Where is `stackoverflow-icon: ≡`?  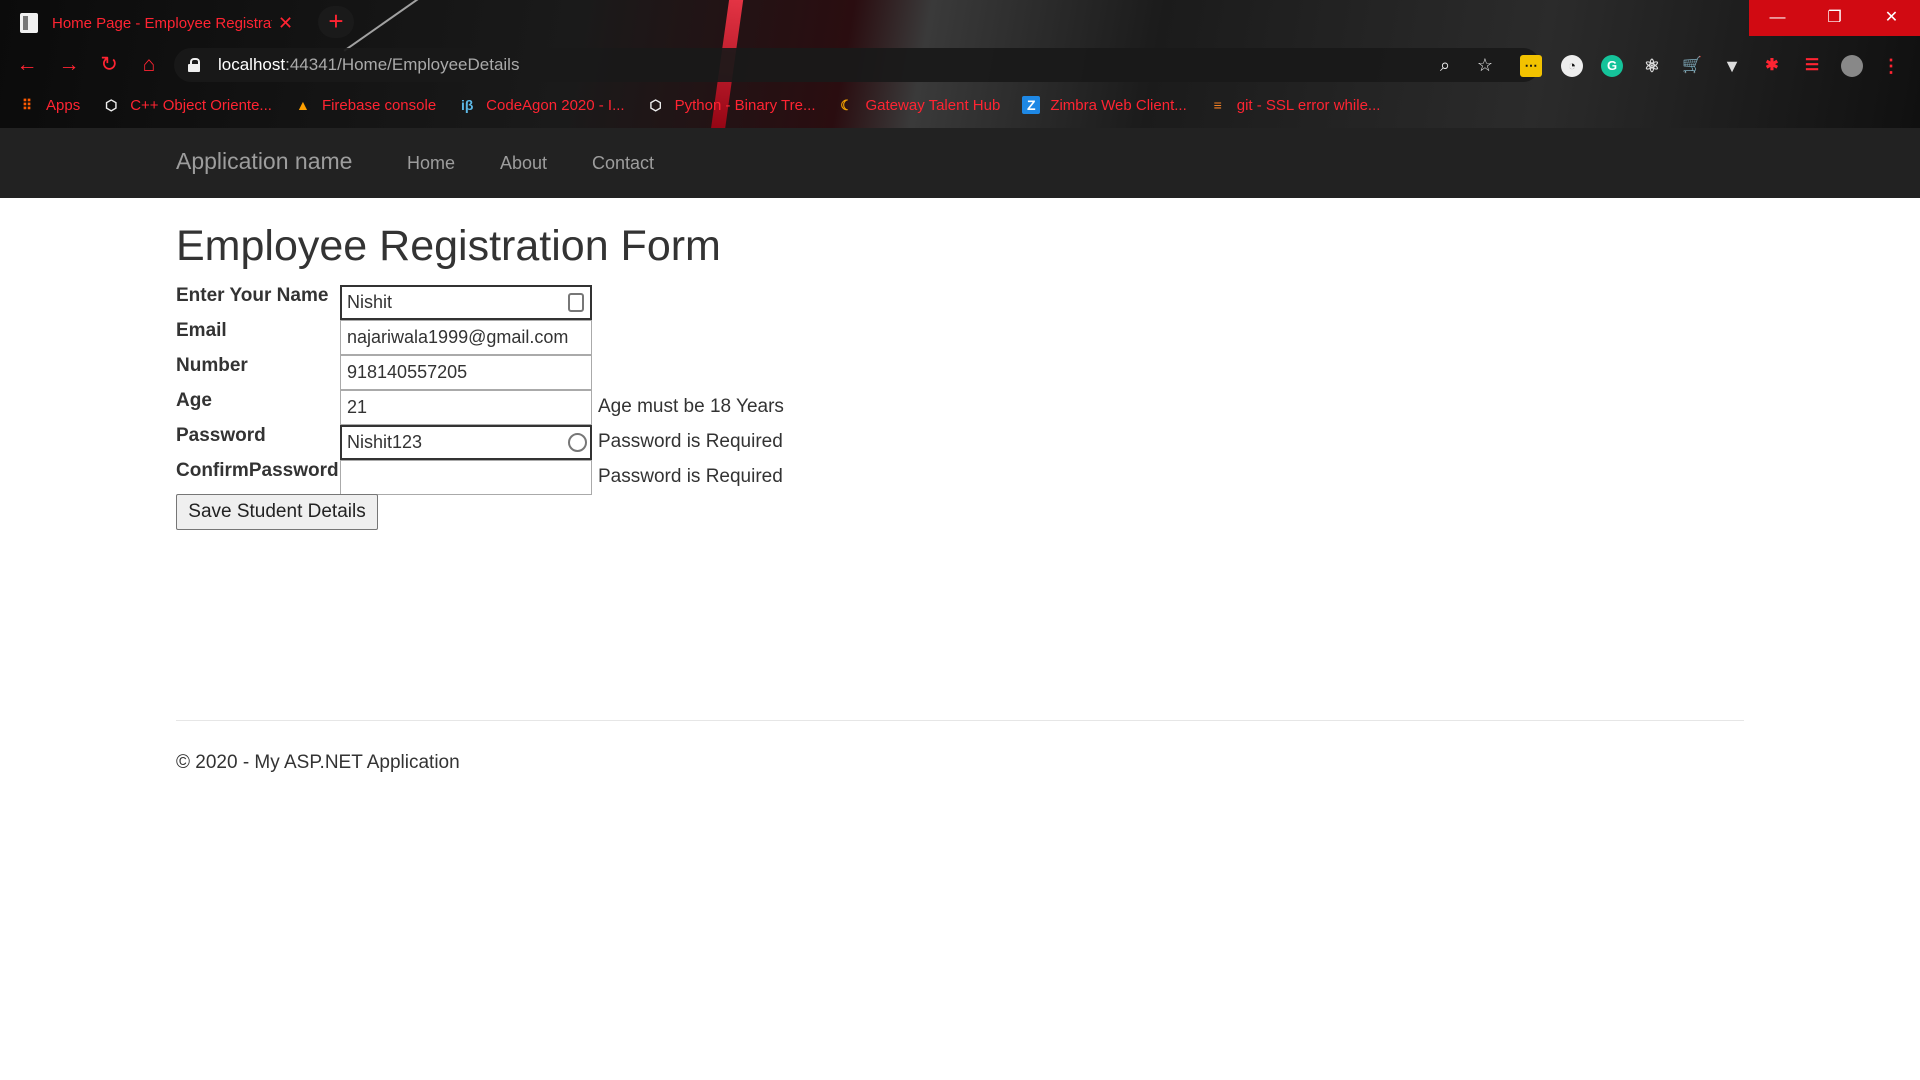 stackoverflow-icon: ≡ is located at coordinates (1217, 105).